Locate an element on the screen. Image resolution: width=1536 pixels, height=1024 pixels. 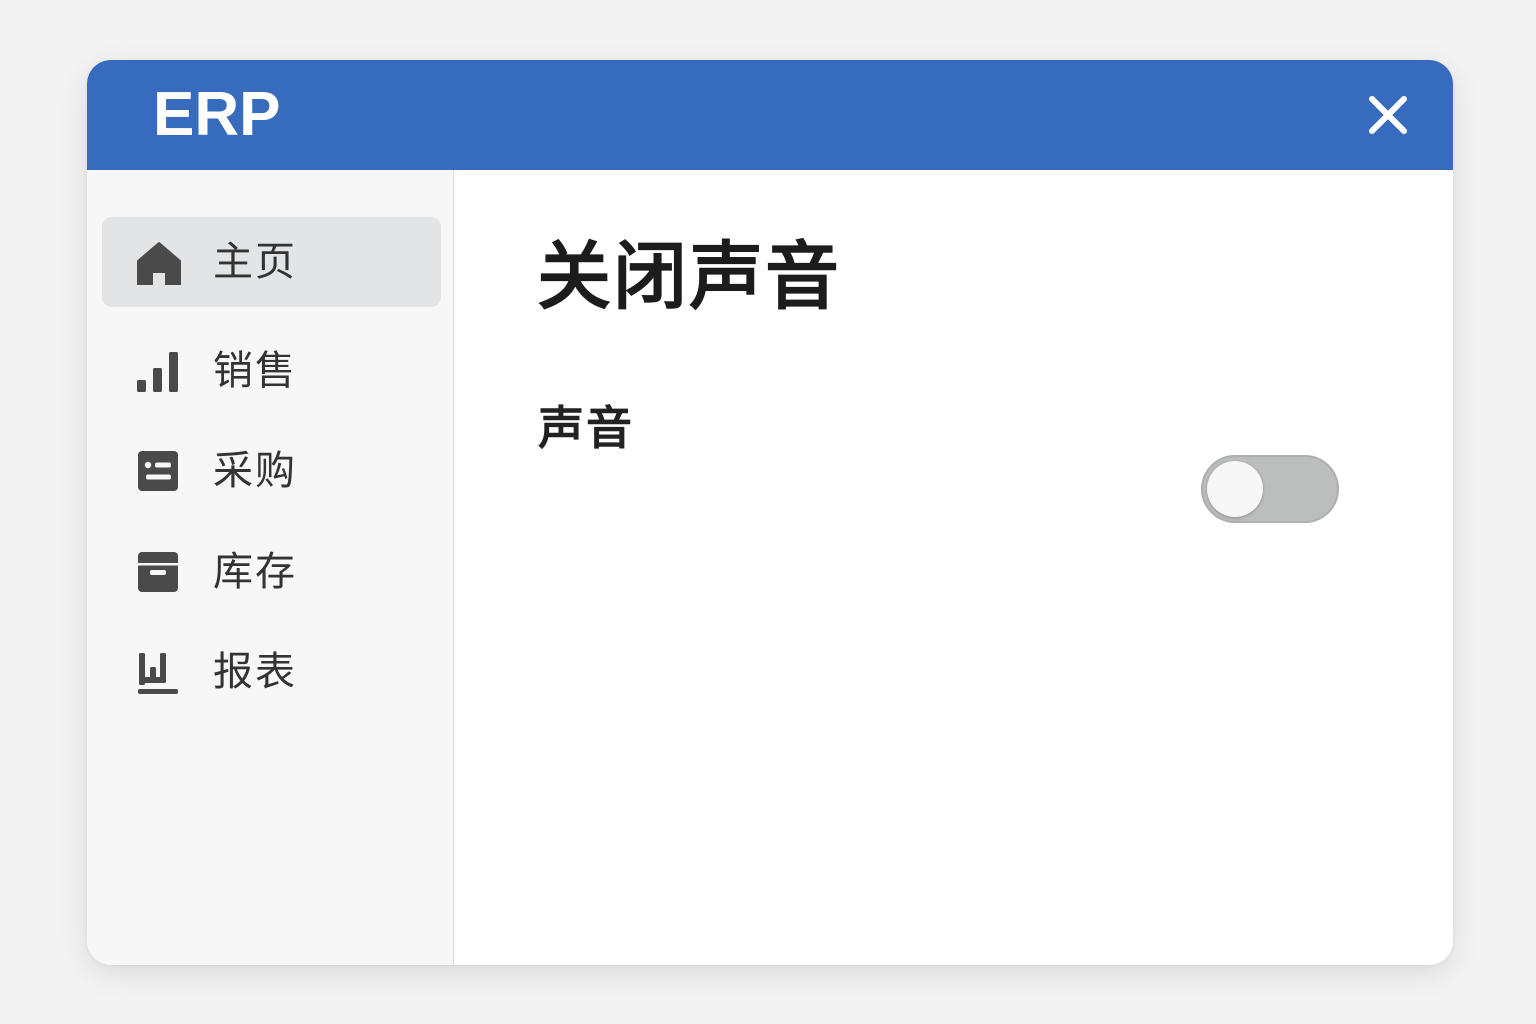
app-title: ERP is located at coordinates (217, 114).